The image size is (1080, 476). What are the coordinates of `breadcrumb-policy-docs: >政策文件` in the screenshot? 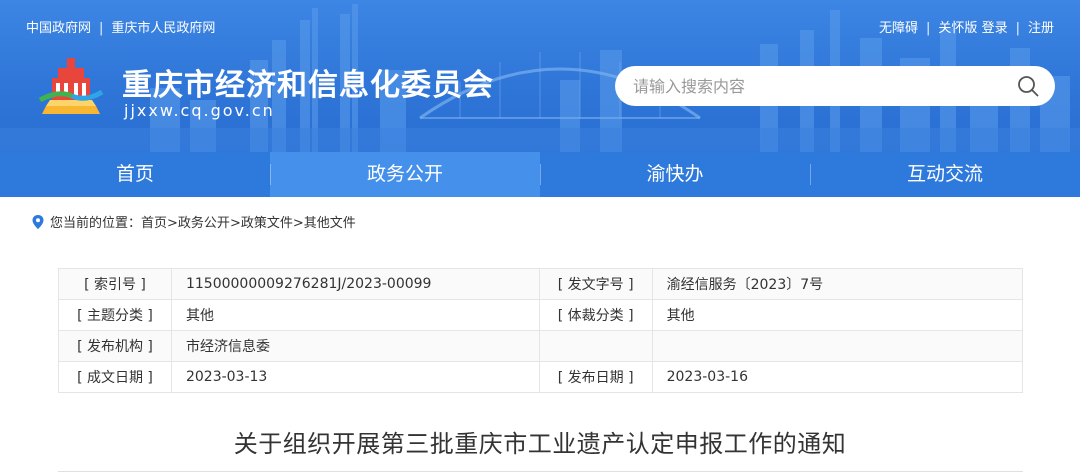 It's located at (261, 221).